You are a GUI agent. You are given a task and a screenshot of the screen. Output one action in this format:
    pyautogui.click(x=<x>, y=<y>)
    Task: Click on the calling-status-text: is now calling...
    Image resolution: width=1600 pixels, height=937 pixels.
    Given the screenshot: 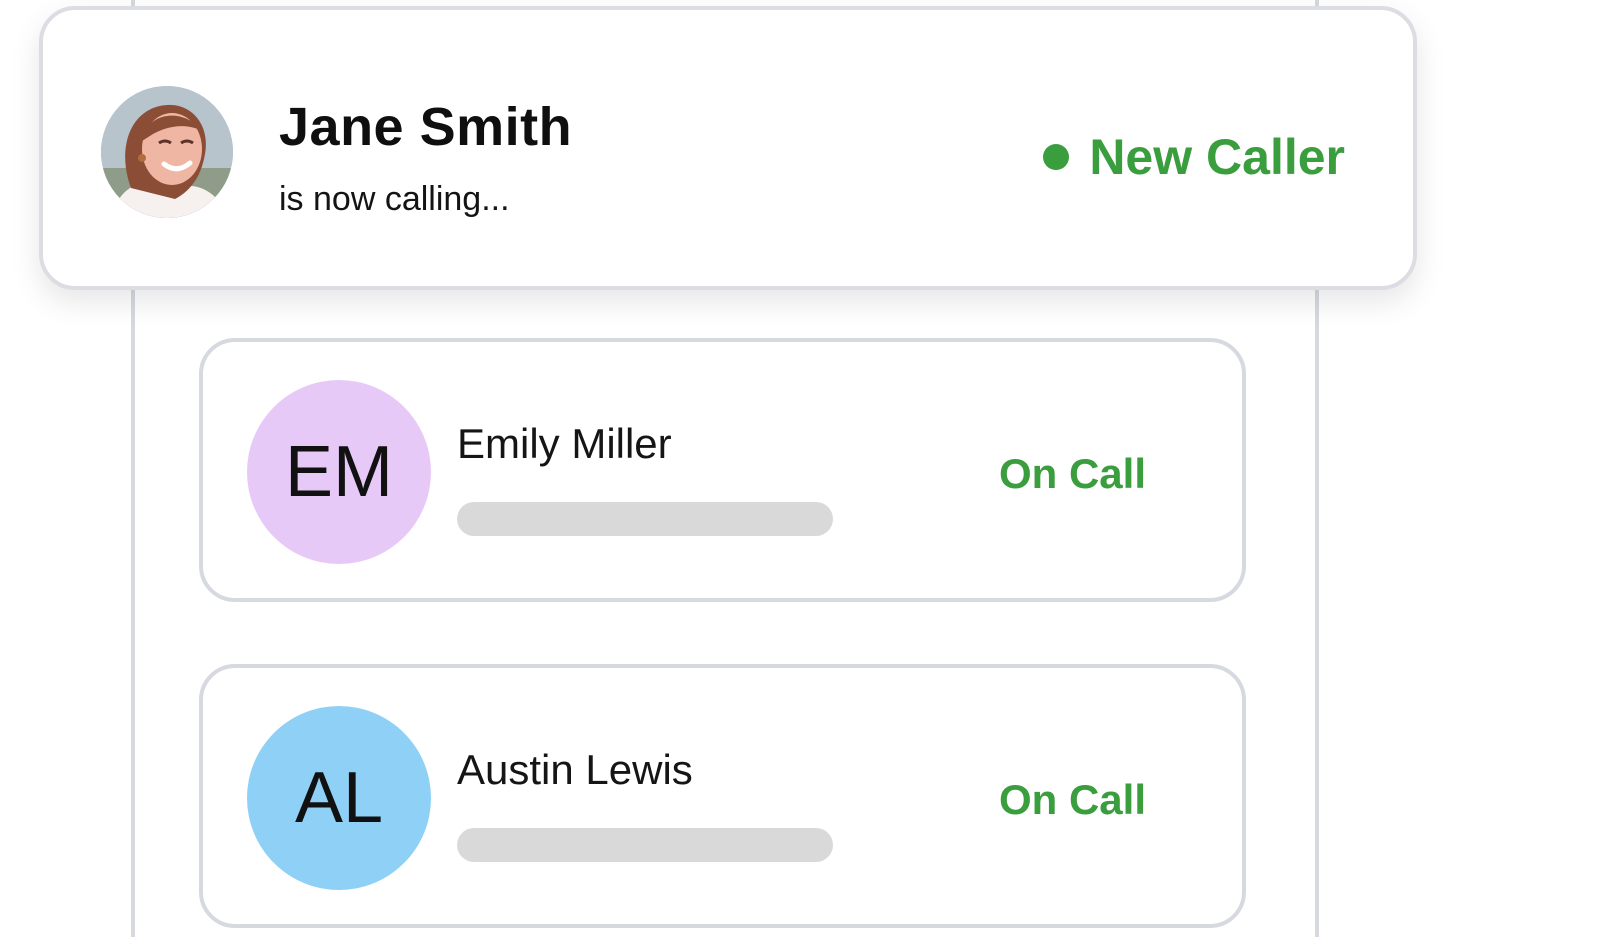 What is the action you would take?
    pyautogui.click(x=394, y=199)
    